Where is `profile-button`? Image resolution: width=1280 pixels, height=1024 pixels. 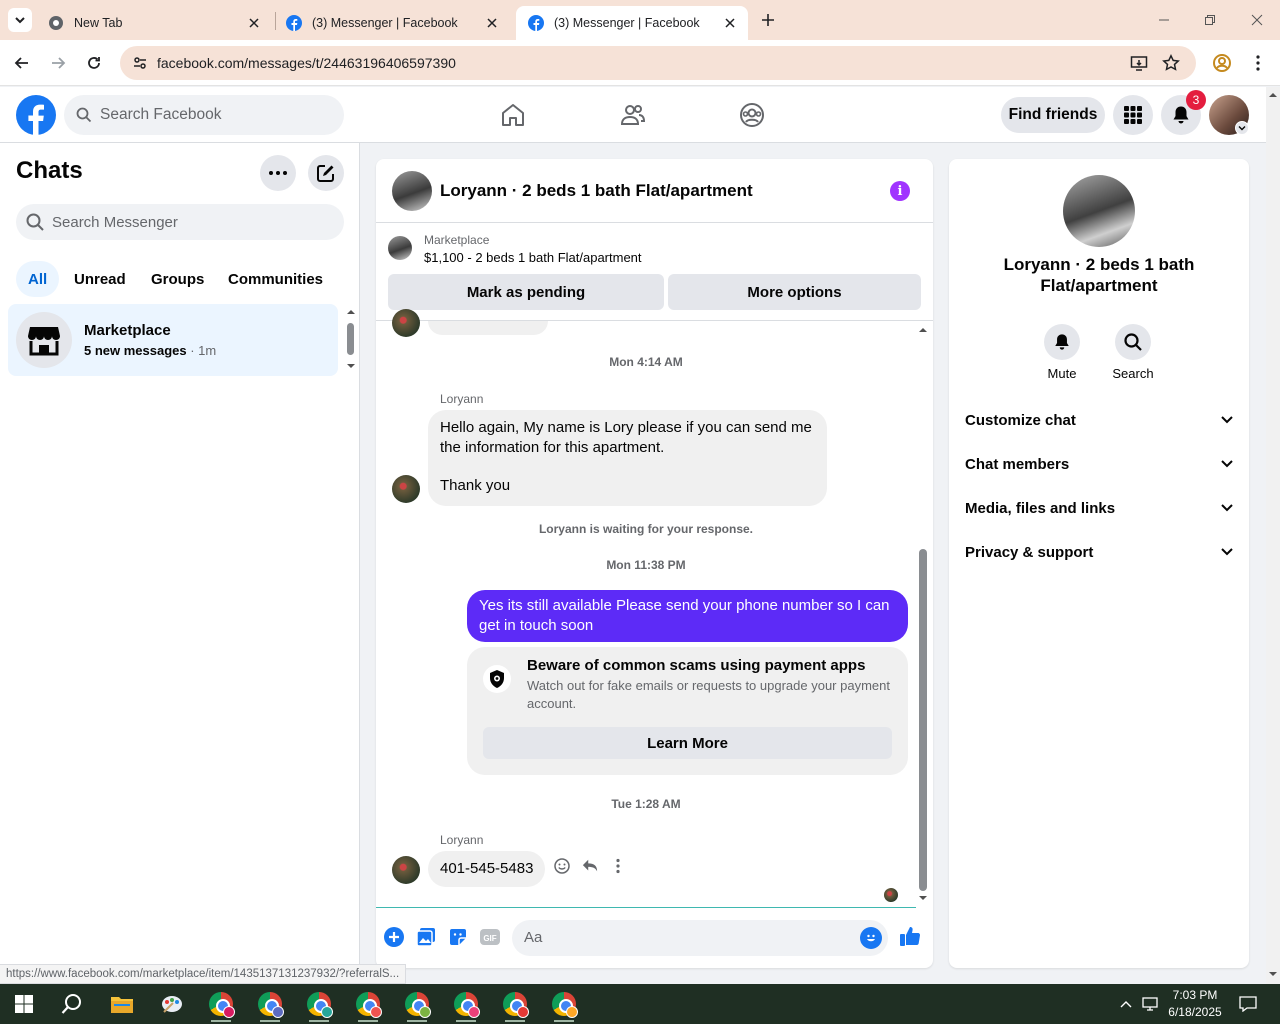
profile-button is located at coordinates (1222, 63).